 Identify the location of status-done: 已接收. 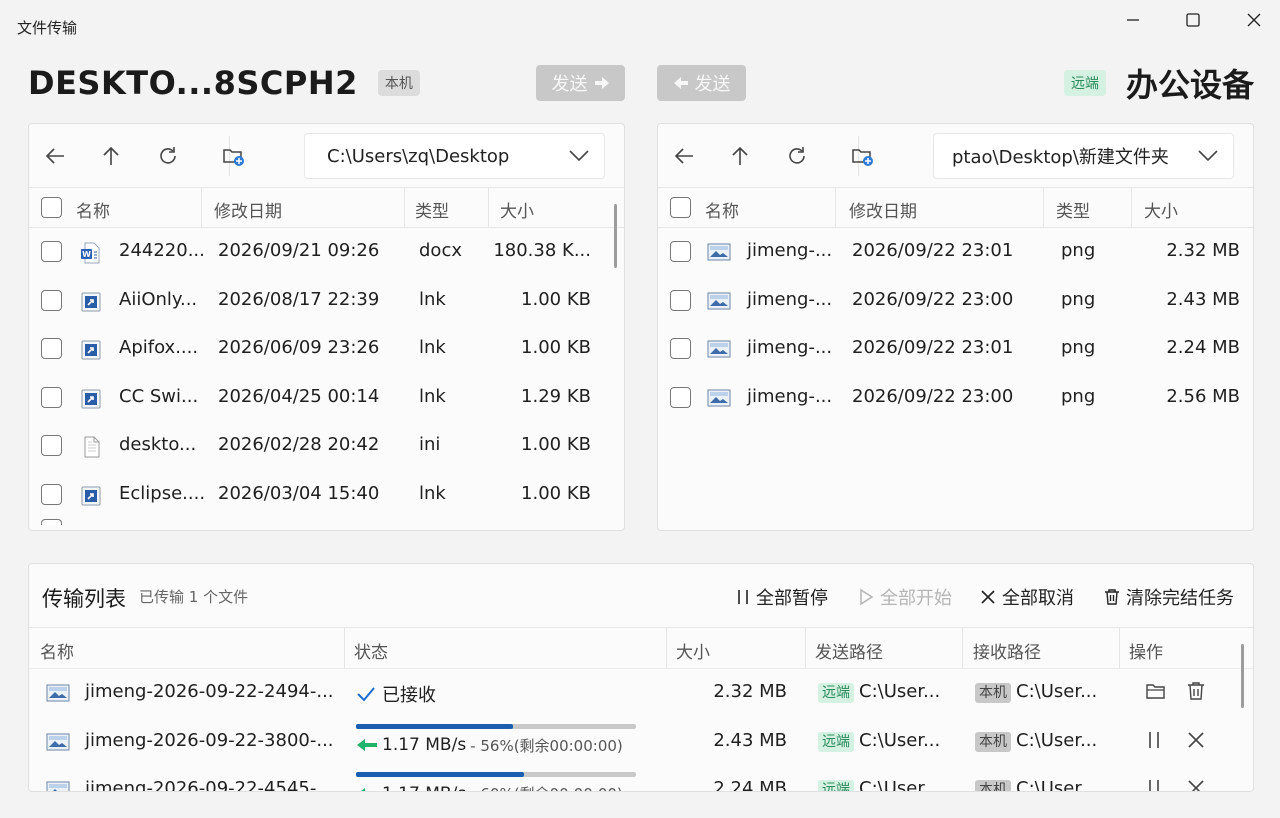
(396, 694).